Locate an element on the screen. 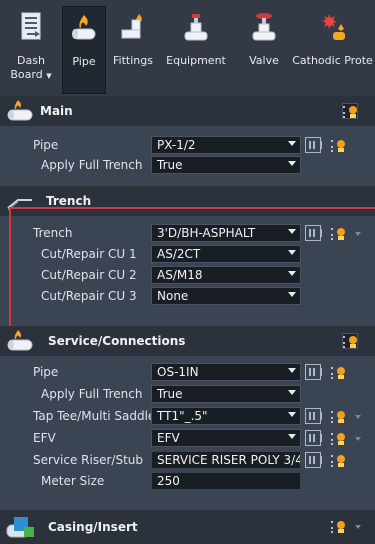 Image resolution: width=375 pixels, height=544 pixels. property-row: Pipe OS-1IN is located at coordinates (187, 372).